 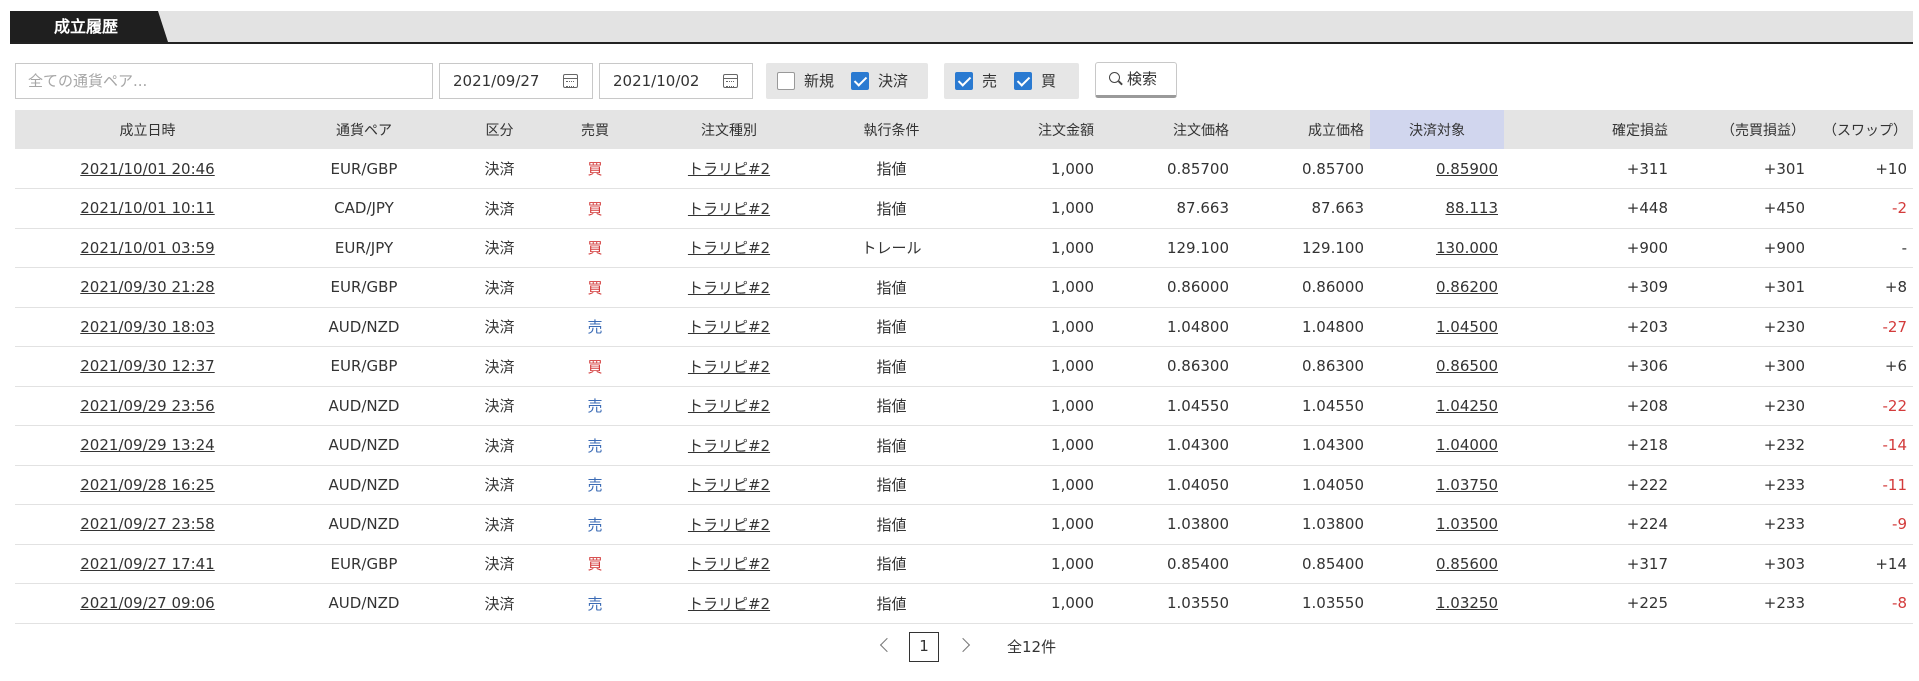 I want to click on cell-settle-target: 0.86200, so click(x=1467, y=287).